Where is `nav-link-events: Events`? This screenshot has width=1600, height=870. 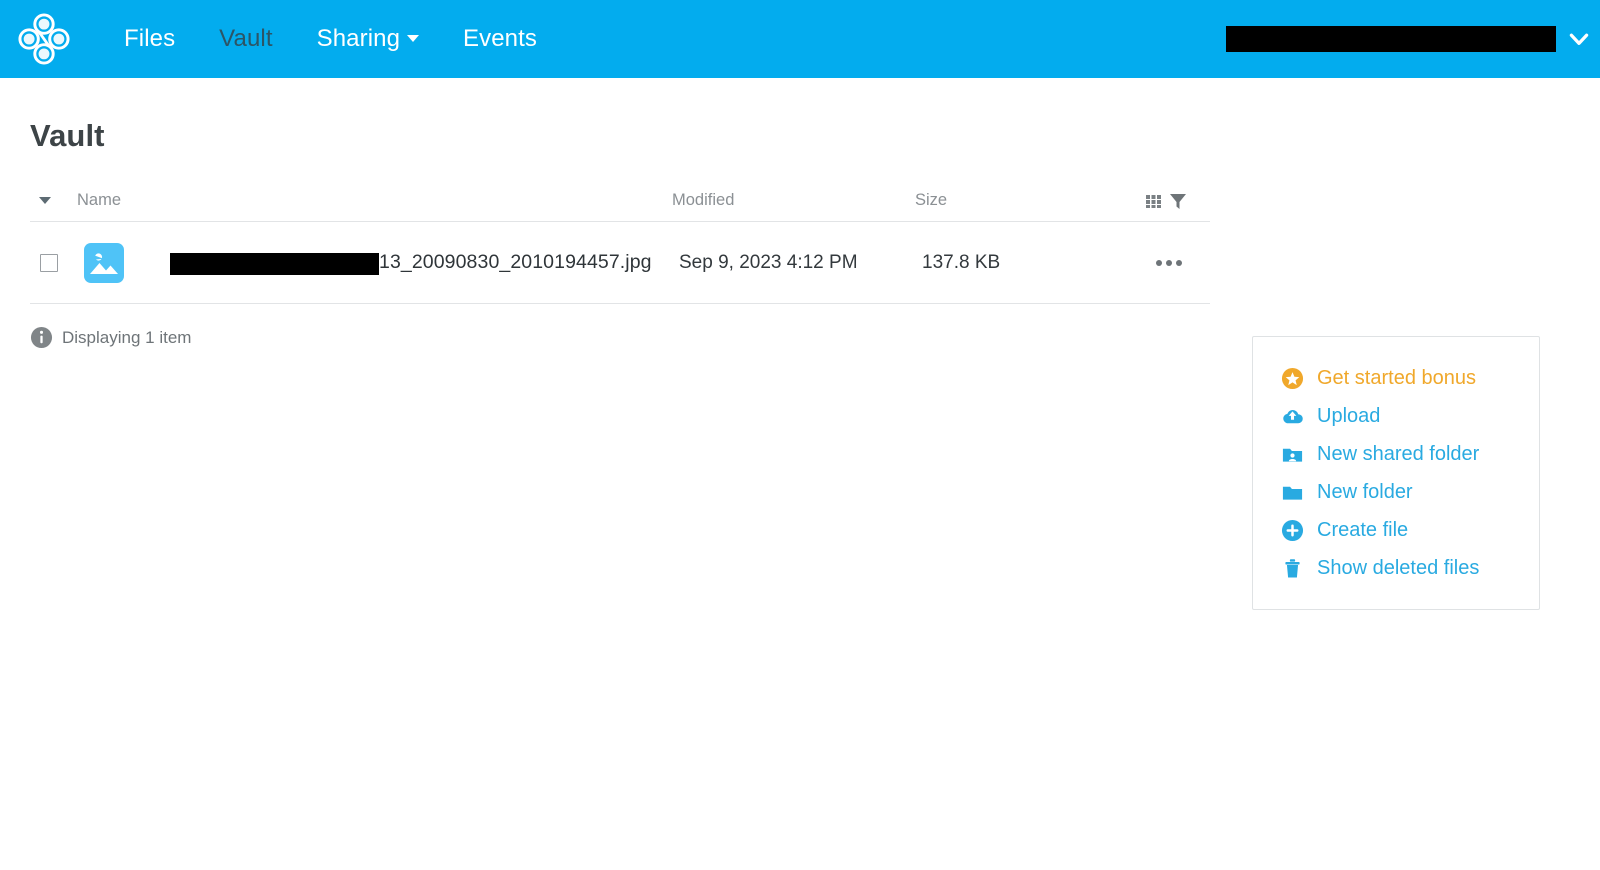
nav-link-events: Events is located at coordinates (500, 39).